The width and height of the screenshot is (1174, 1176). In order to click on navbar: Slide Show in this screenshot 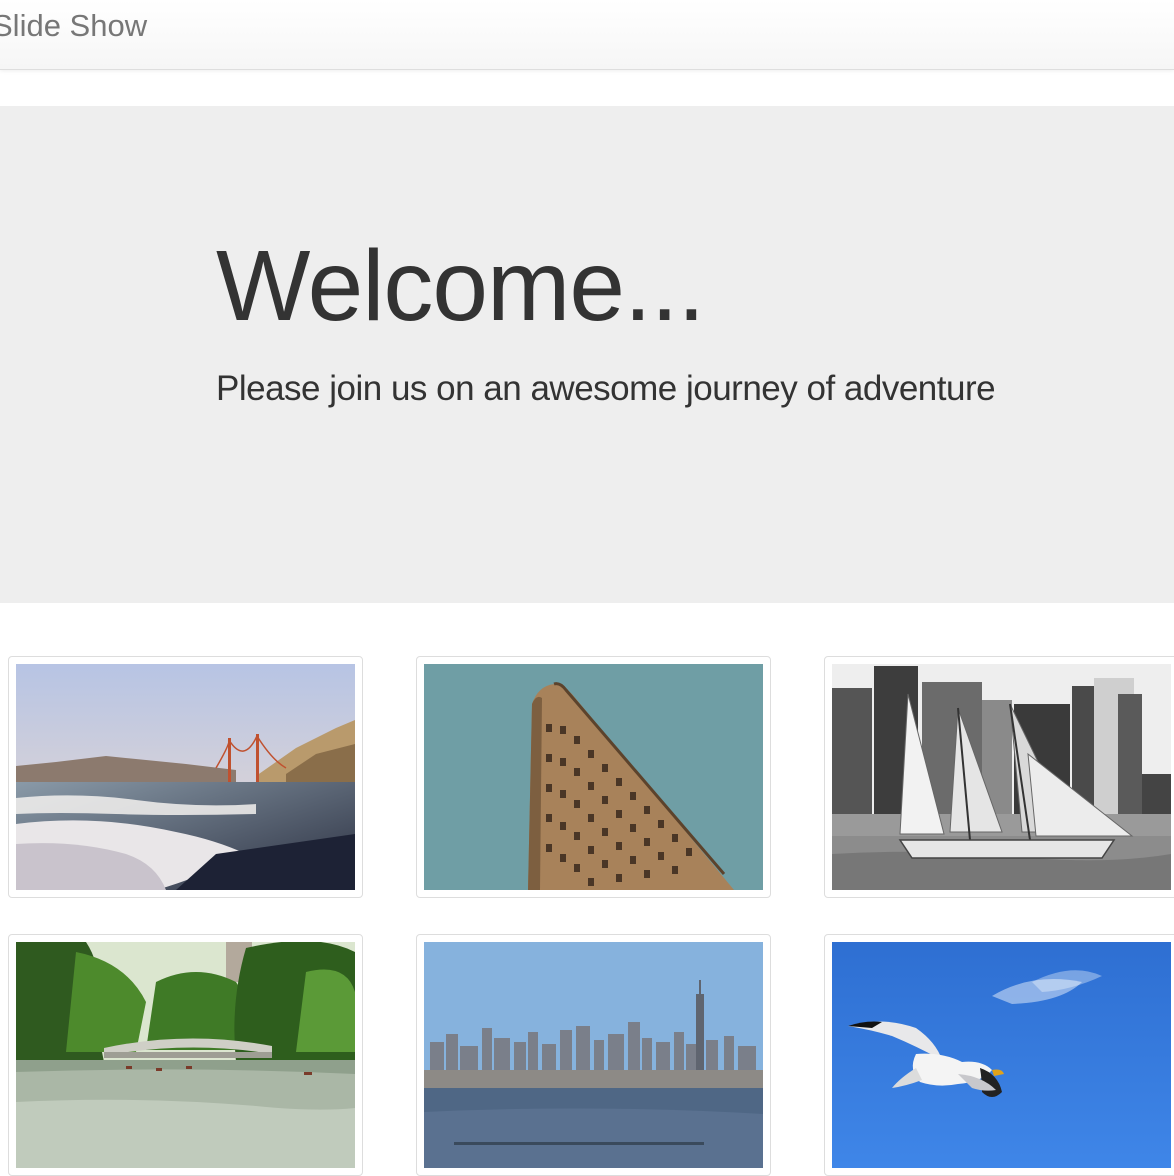, I will do `click(587, 35)`.